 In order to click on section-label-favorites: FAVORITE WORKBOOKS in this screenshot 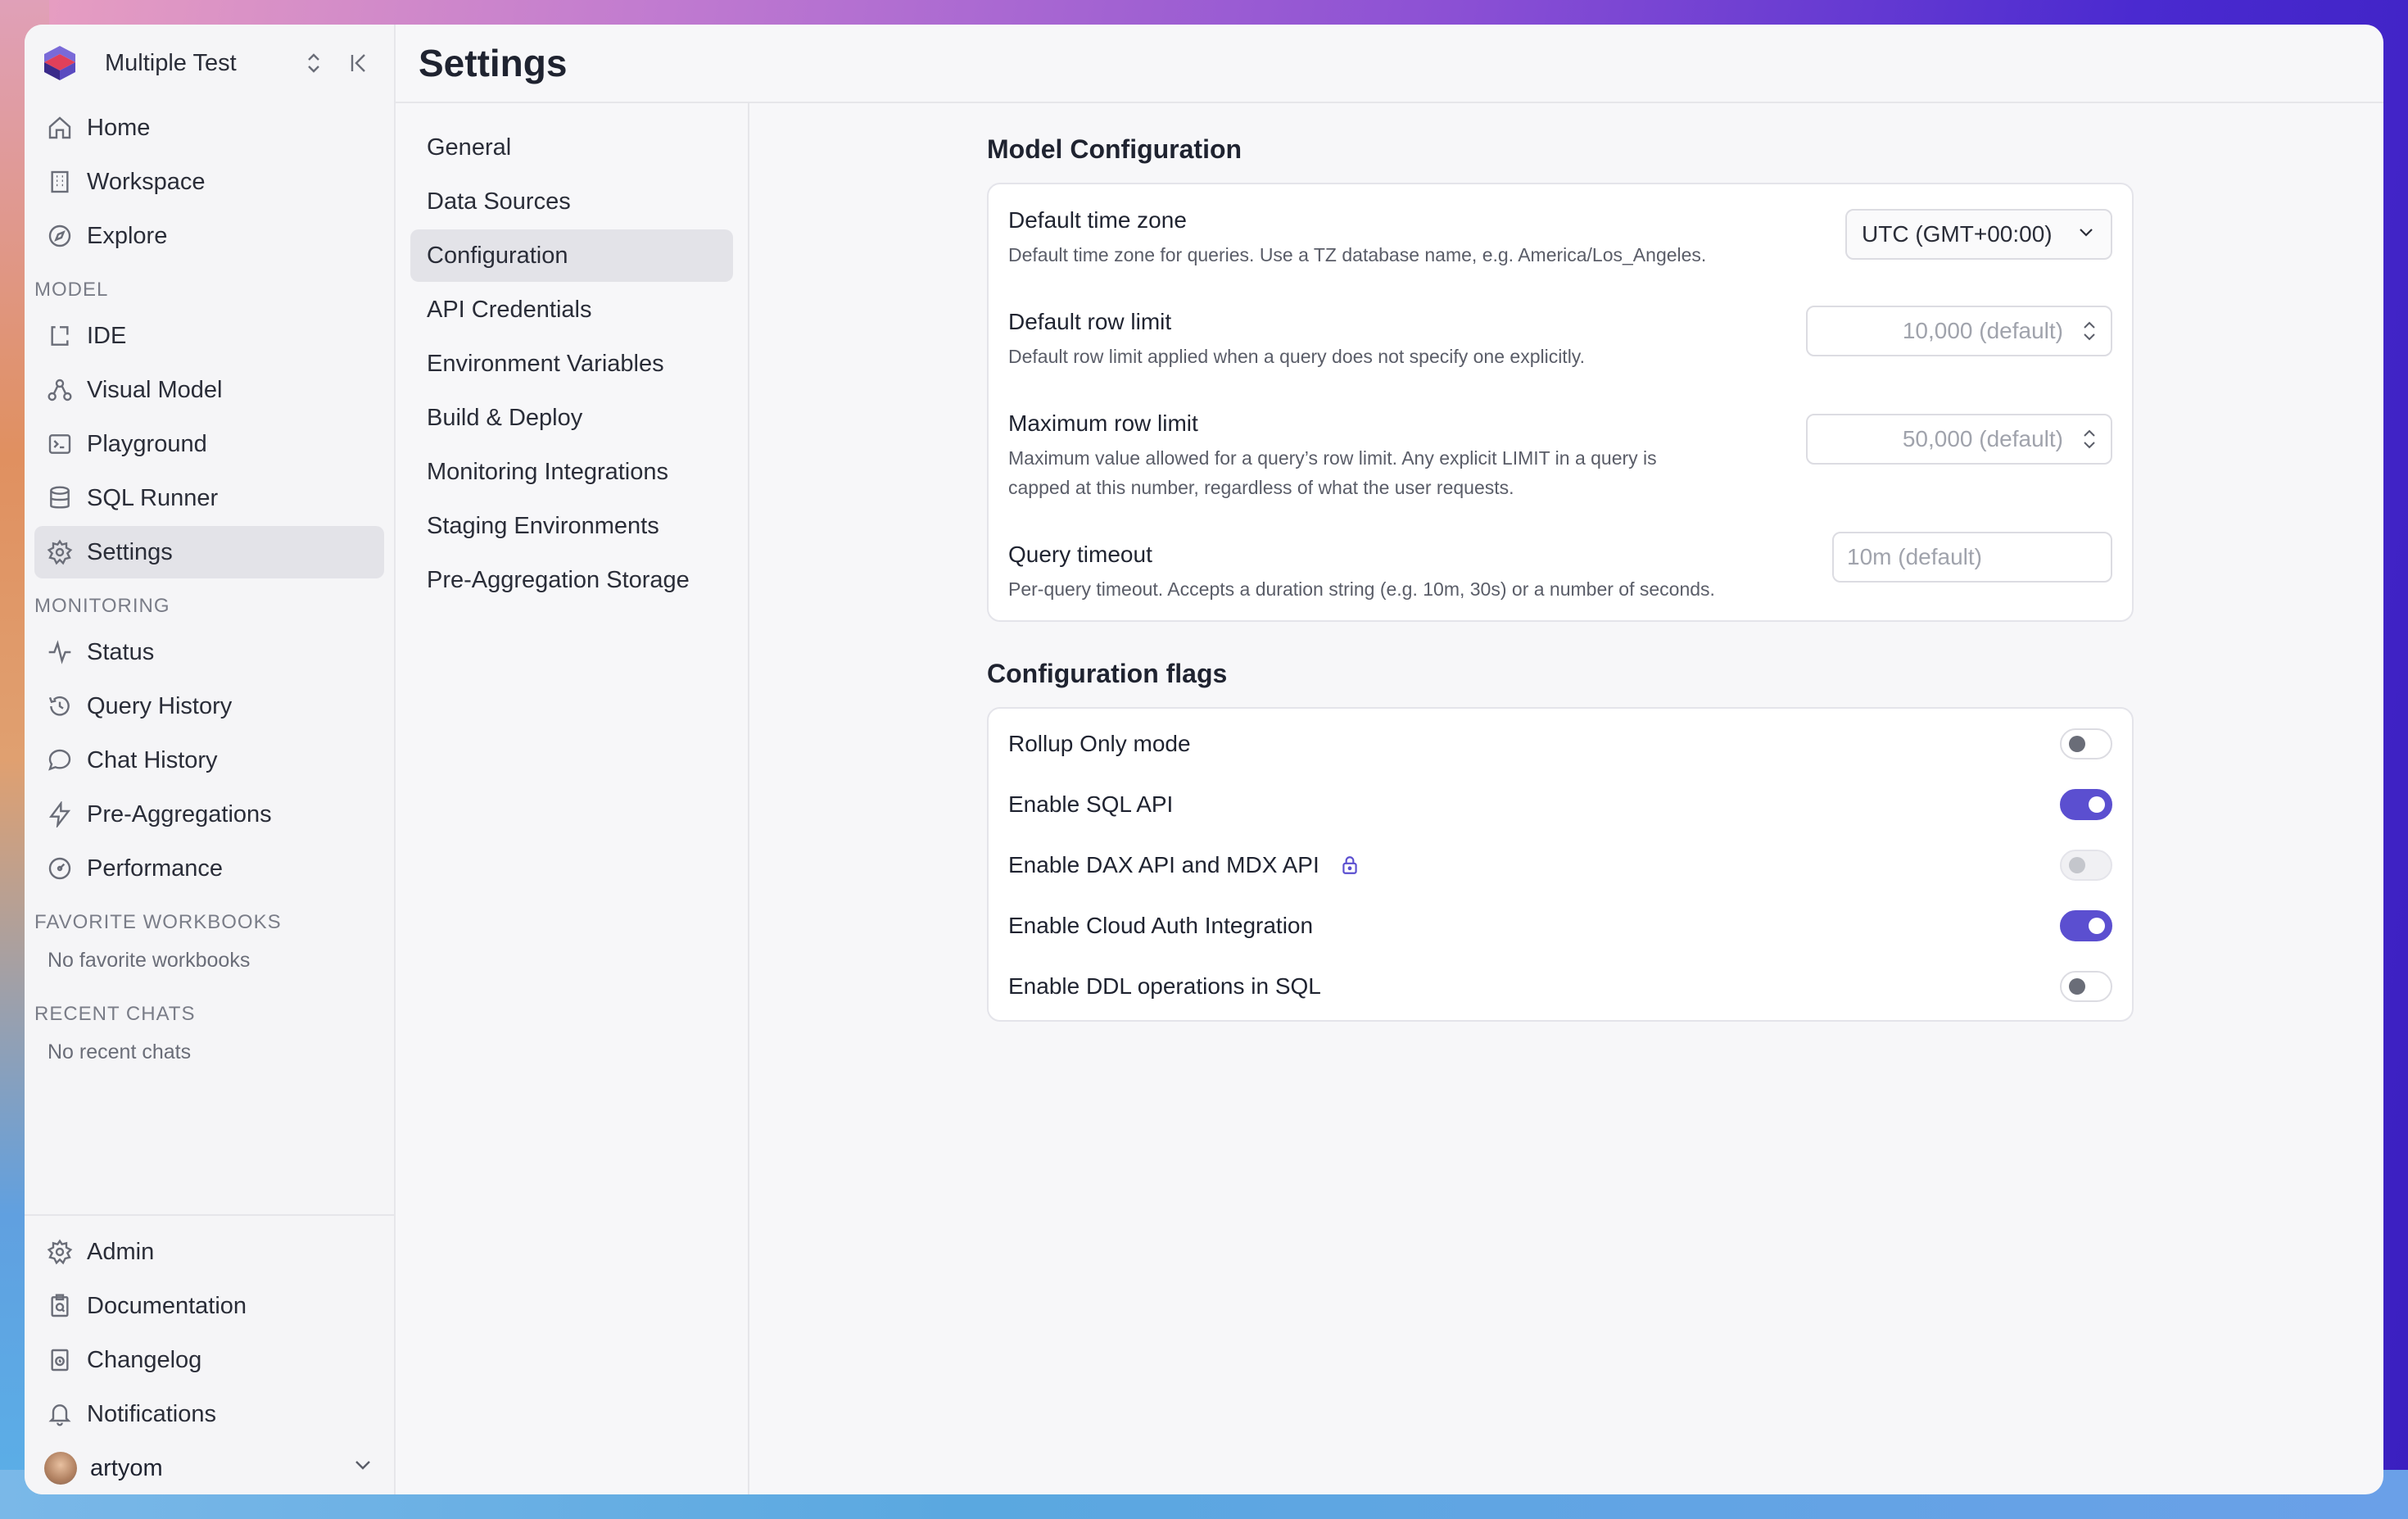, I will do `click(158, 922)`.